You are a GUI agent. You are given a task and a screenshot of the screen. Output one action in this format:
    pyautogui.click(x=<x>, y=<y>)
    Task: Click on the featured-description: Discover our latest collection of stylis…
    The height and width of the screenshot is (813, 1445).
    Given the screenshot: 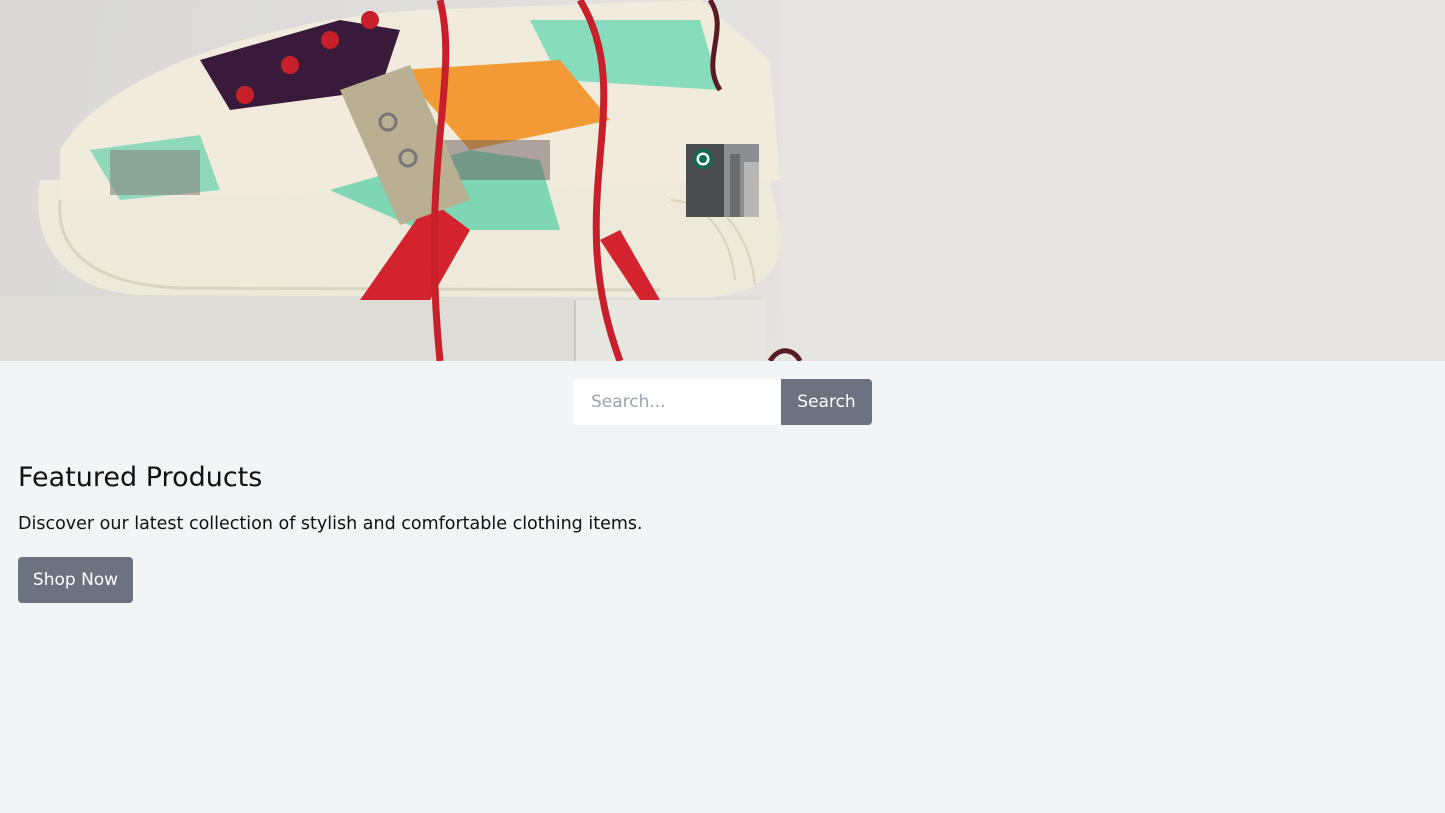 What is the action you would take?
    pyautogui.click(x=330, y=524)
    